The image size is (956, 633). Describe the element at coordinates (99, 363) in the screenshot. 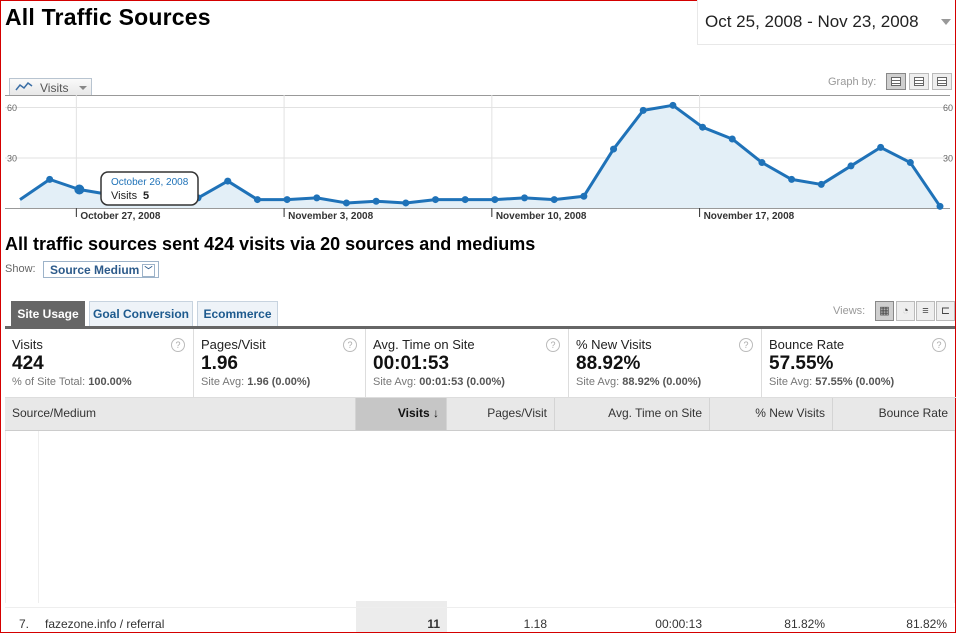

I see `scorecard-visits: Visits ? 424 % of Site Total: 100.00%` at that location.